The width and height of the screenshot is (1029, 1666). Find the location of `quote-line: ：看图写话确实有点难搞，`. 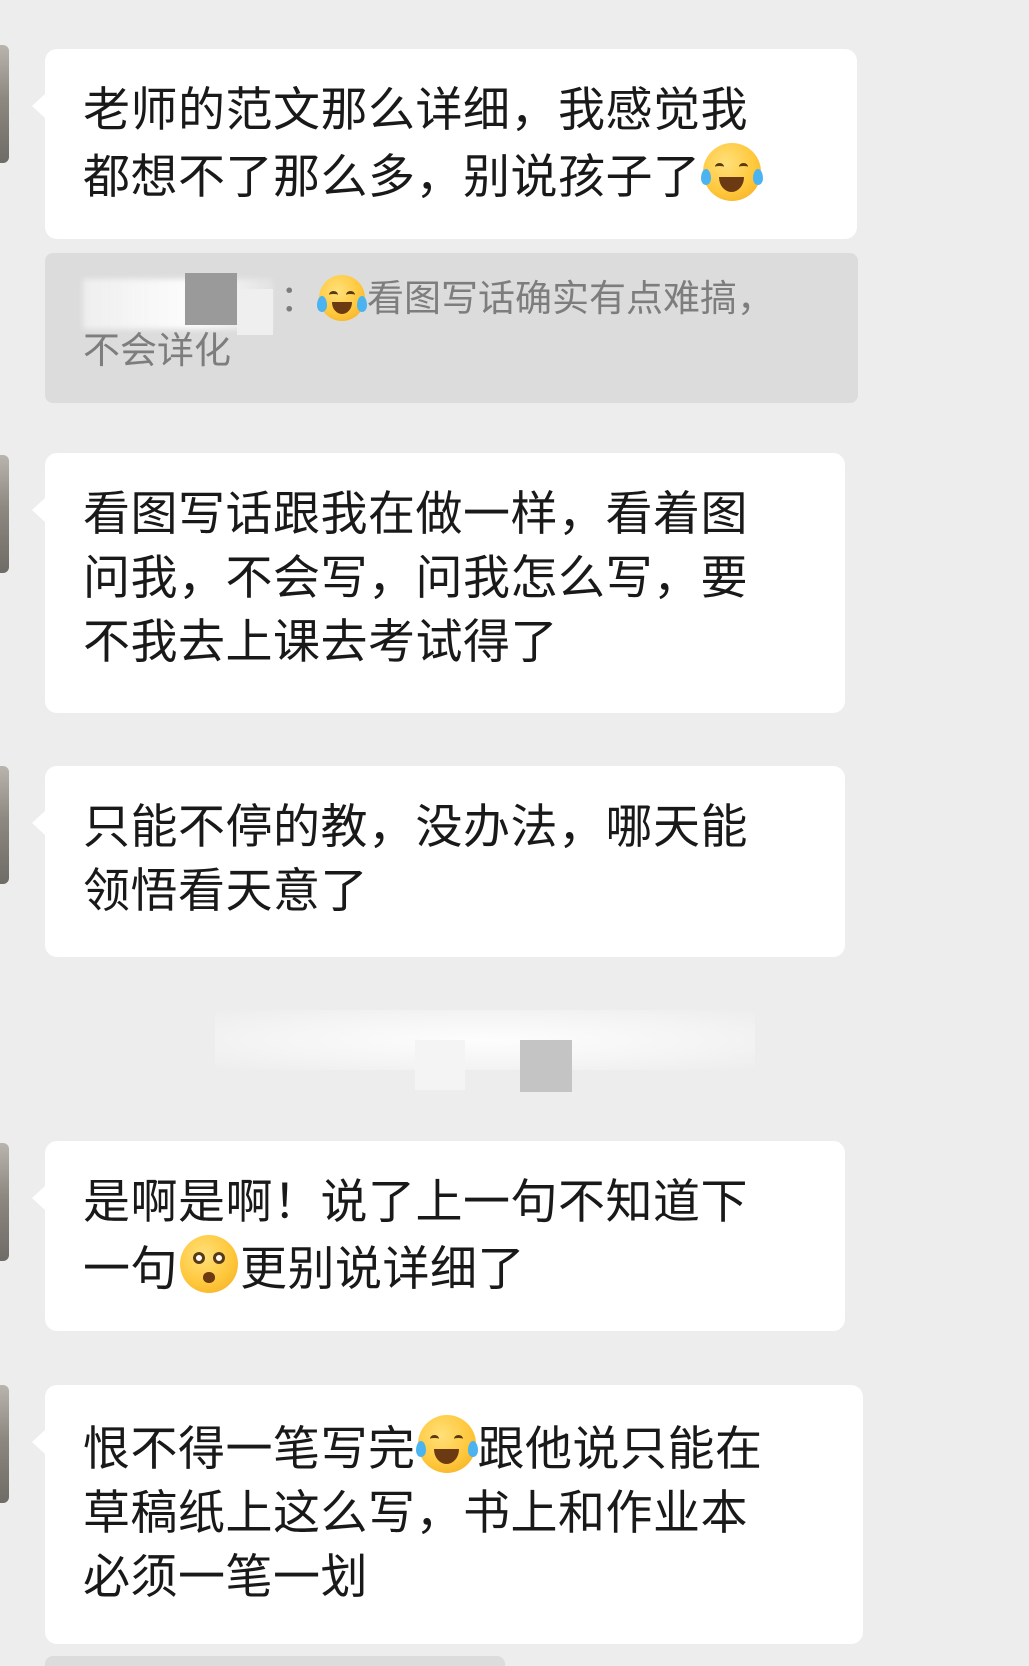

quote-line: ：看图写话确实有点难搞， is located at coordinates (455, 303).